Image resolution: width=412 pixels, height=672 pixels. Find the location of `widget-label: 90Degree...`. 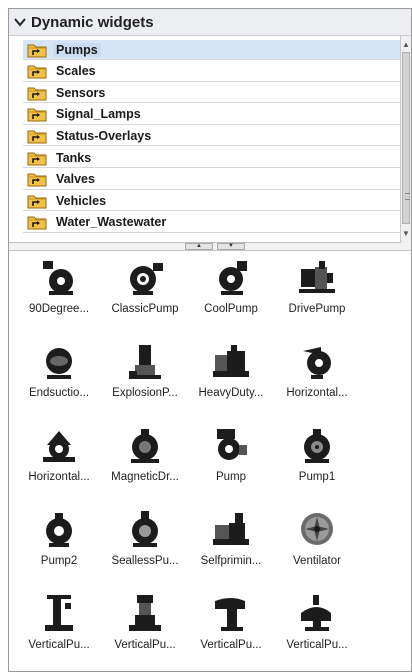

widget-label: 90Degree... is located at coordinates (59, 309).